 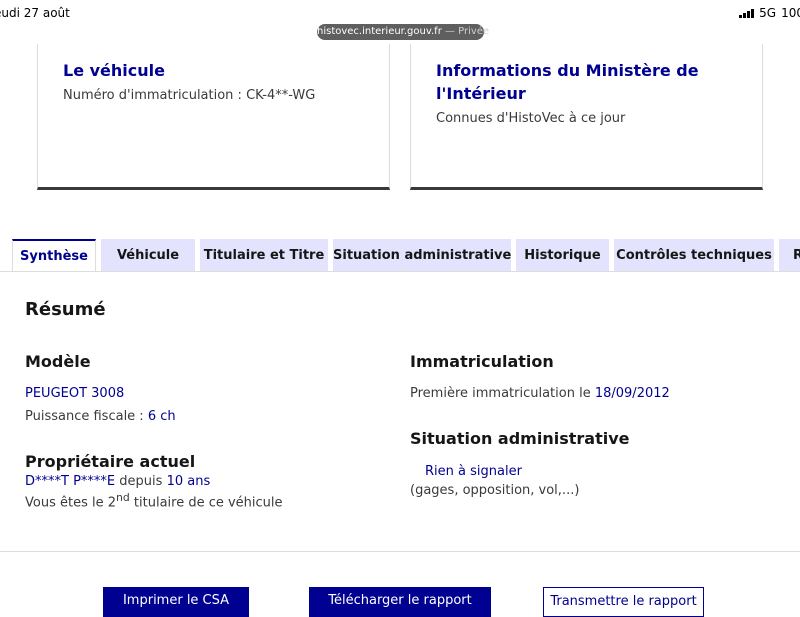 I want to click on registration-label: Première immatriculation le, so click(x=500, y=393).